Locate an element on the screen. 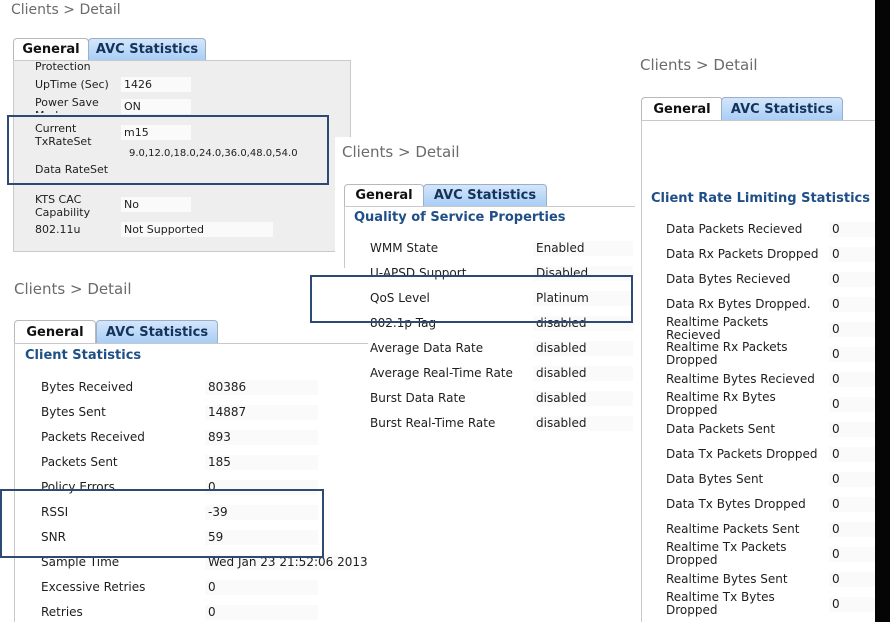 The image size is (890, 622). data-packets-recieved-label: Data Packets Recieved is located at coordinates (734, 229).